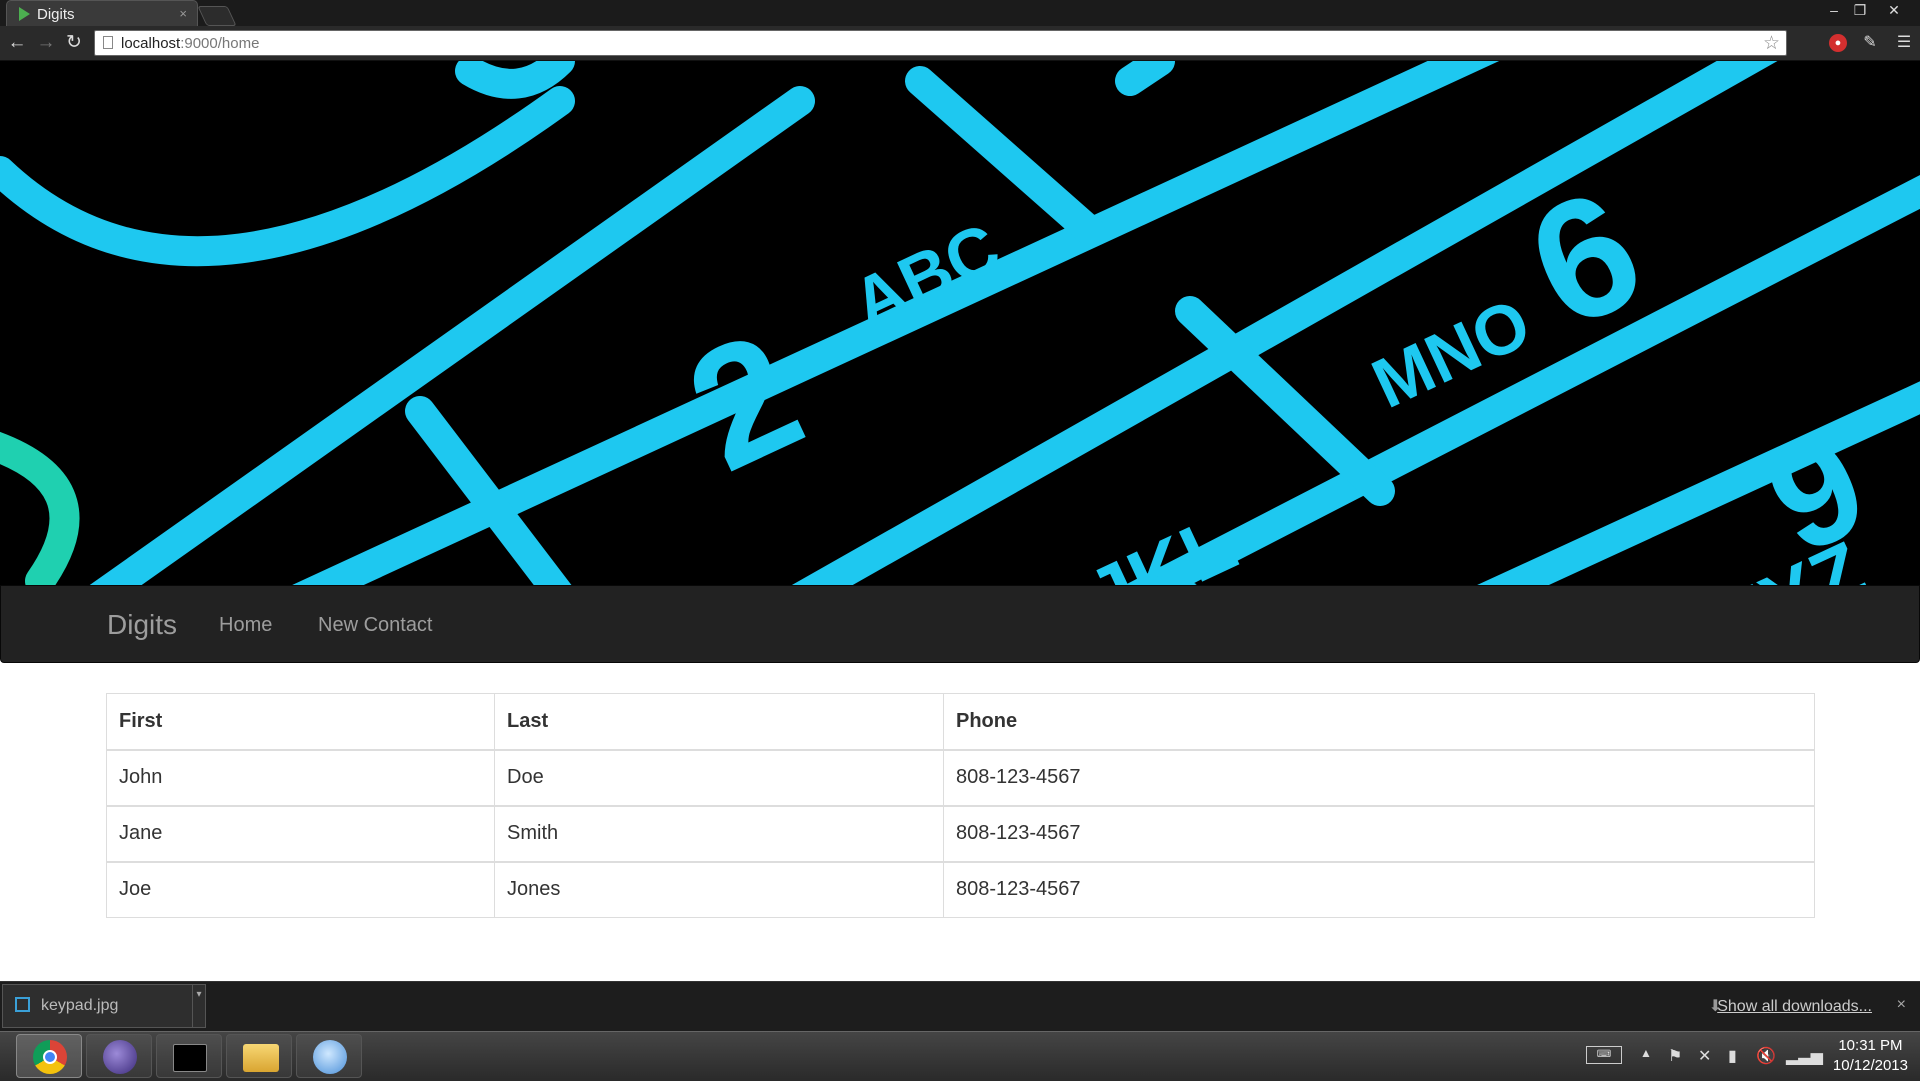 Image resolution: width=1920 pixels, height=1081 pixels. I want to click on eclipse-icon, so click(120, 1057).